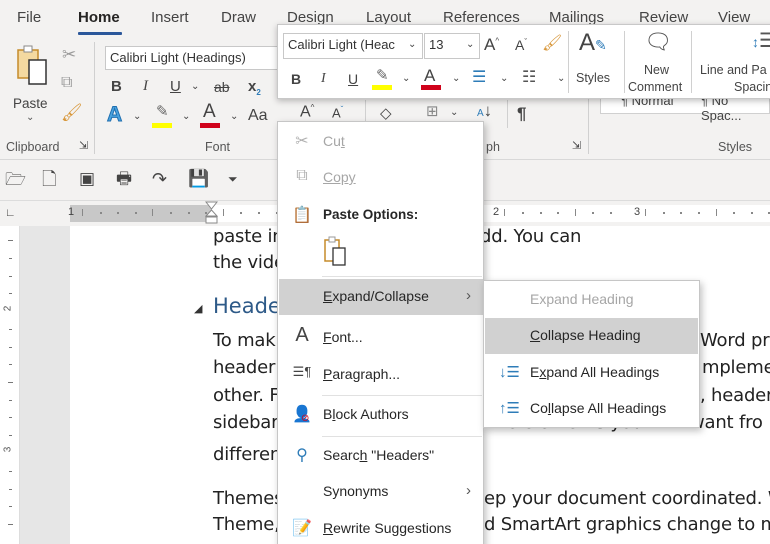 The image size is (770, 544). What do you see at coordinates (254, 88) in the screenshot?
I see `subscript-icon: x2` at bounding box center [254, 88].